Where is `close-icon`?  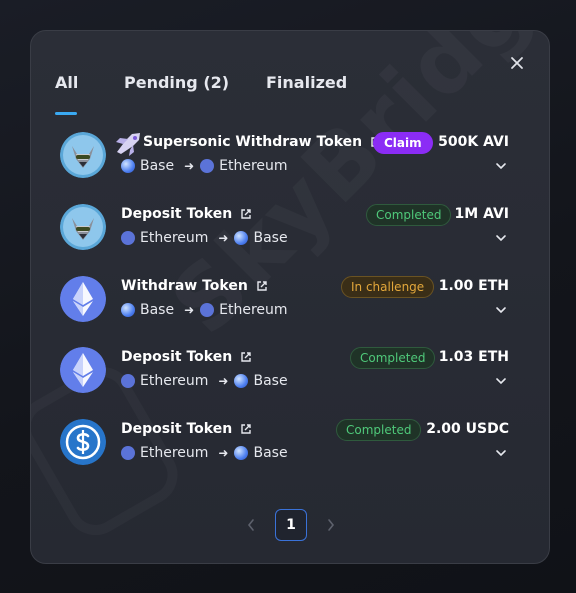 close-icon is located at coordinates (517, 65).